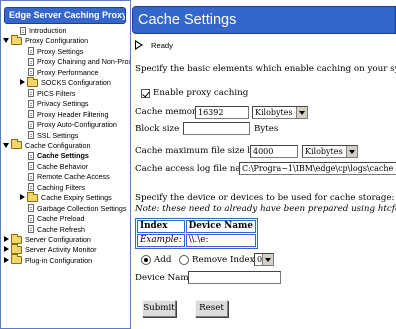 The height and width of the screenshot is (329, 396). Describe the element at coordinates (56, 229) in the screenshot. I see `sidebar-item-cache-refresh: Cache Refresh` at that location.